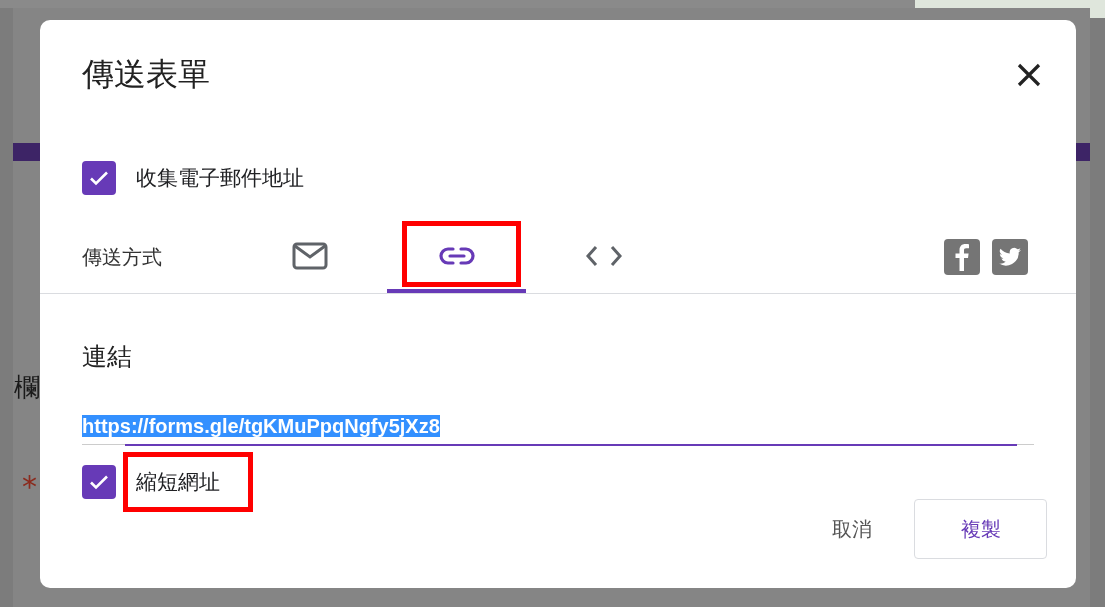 This screenshot has width=1105, height=607. Describe the element at coordinates (962, 257) in the screenshot. I see `facebook-icon` at that location.